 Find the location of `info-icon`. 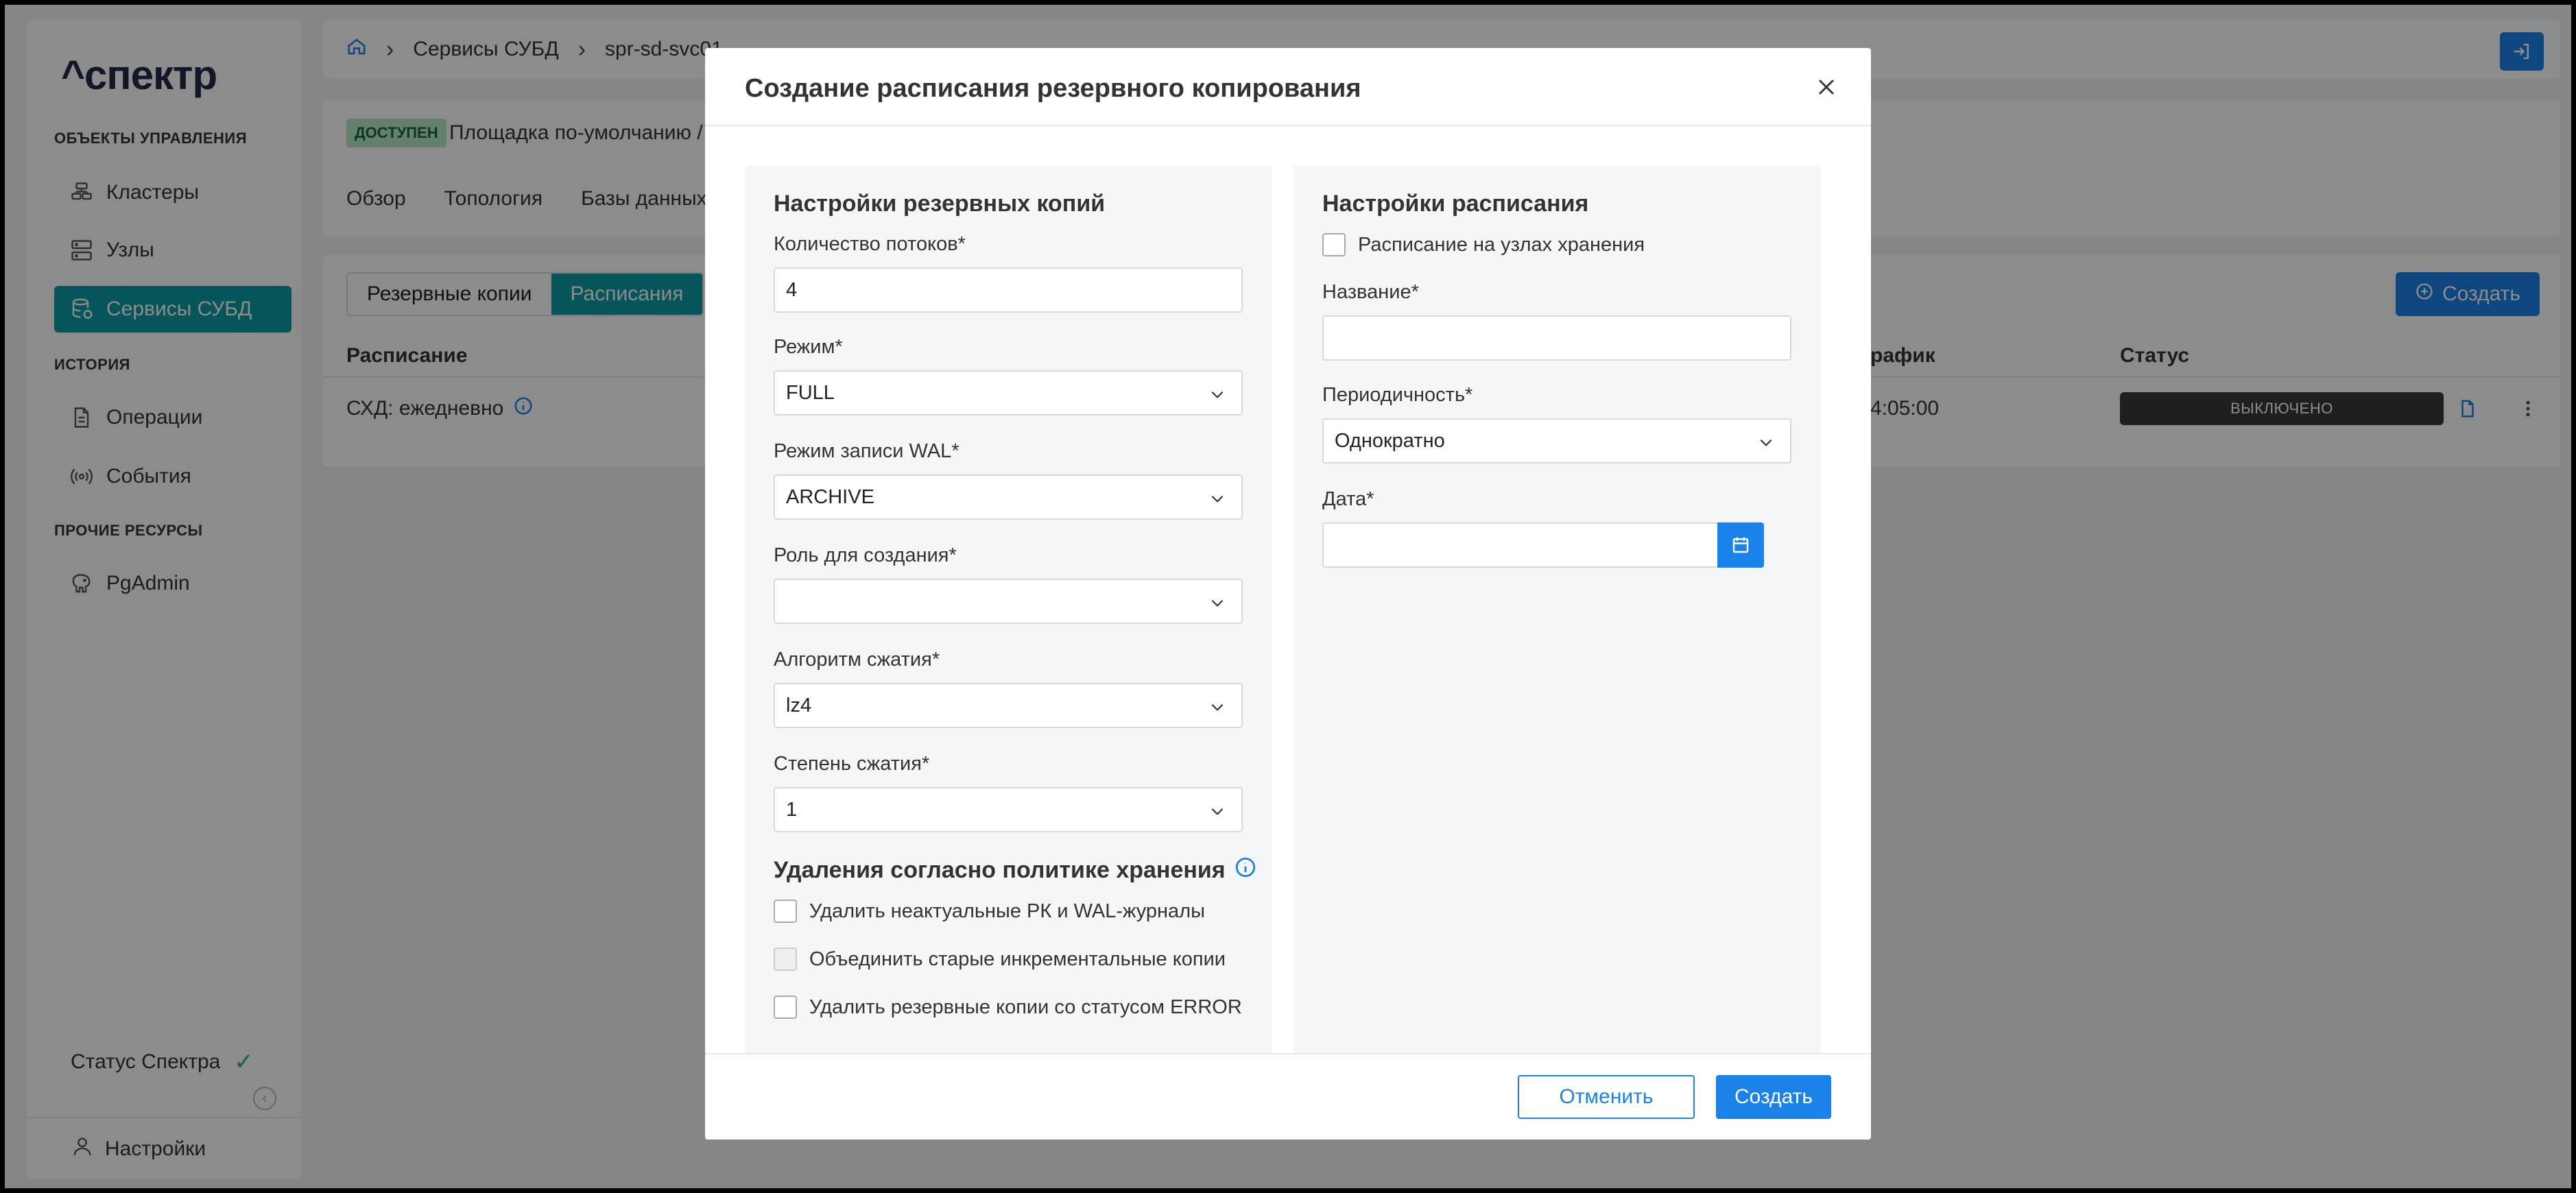

info-icon is located at coordinates (1245, 870).